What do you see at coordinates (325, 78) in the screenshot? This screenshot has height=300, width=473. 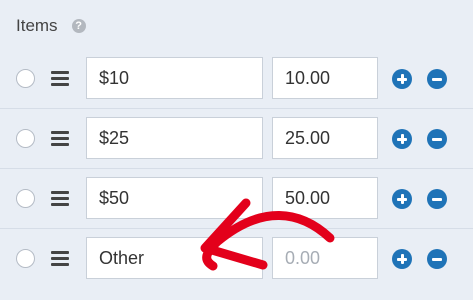 I see `item-value-input: 10.00` at bounding box center [325, 78].